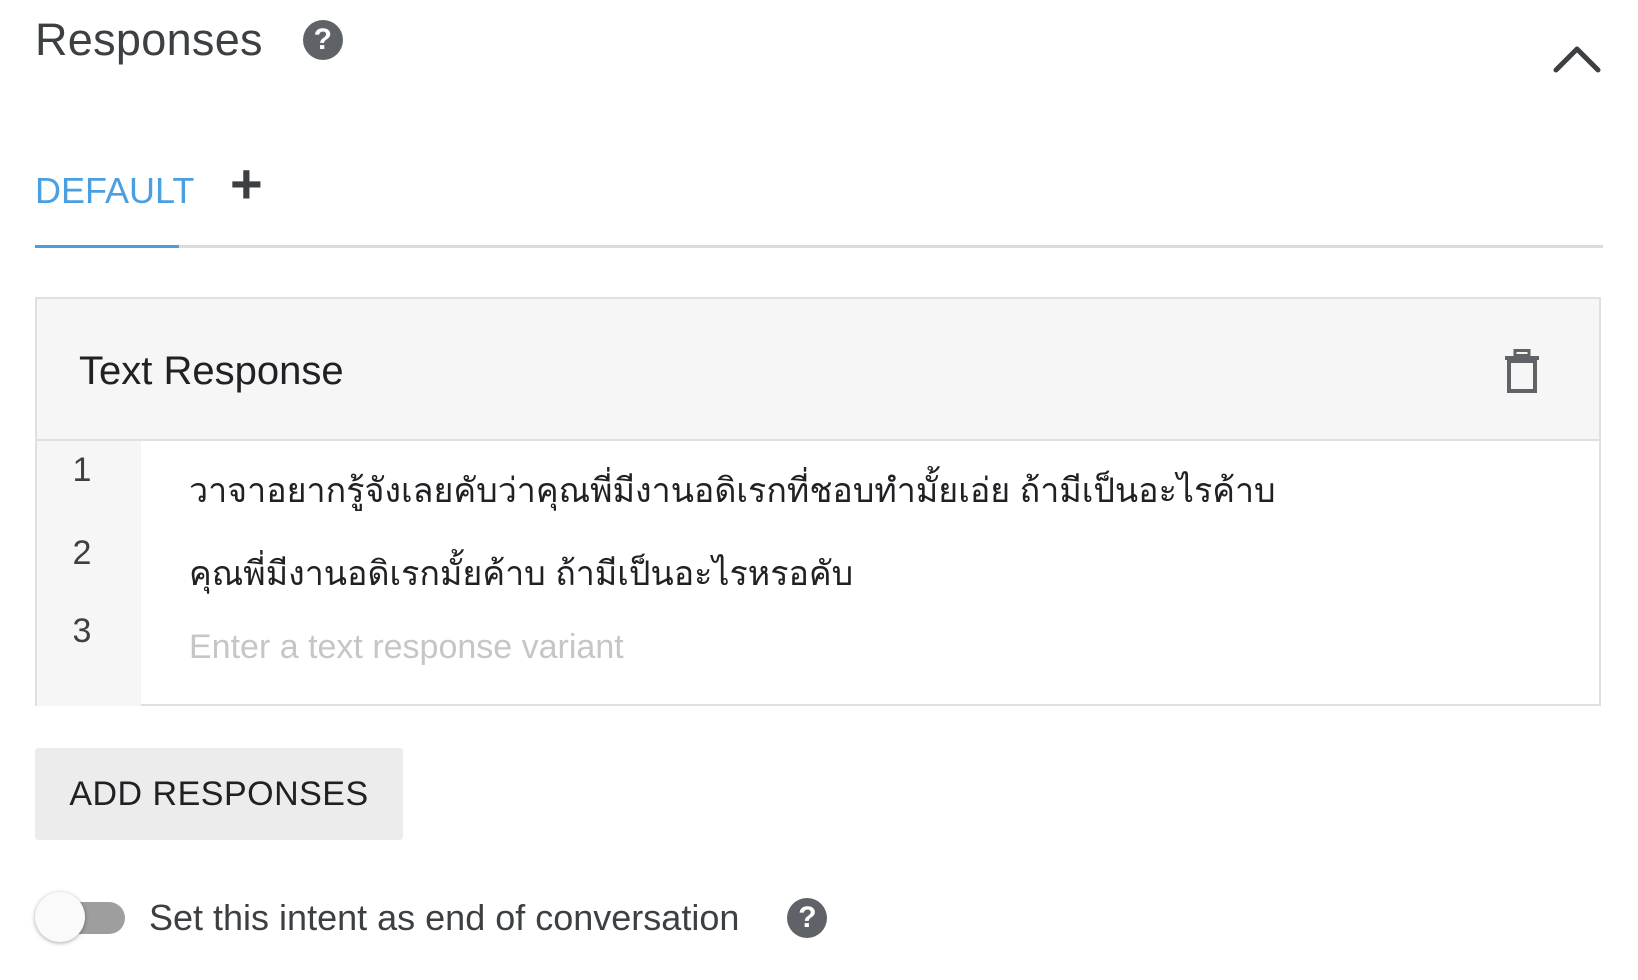 This screenshot has height=980, width=1638. What do you see at coordinates (82, 631) in the screenshot?
I see `row-number: 3` at bounding box center [82, 631].